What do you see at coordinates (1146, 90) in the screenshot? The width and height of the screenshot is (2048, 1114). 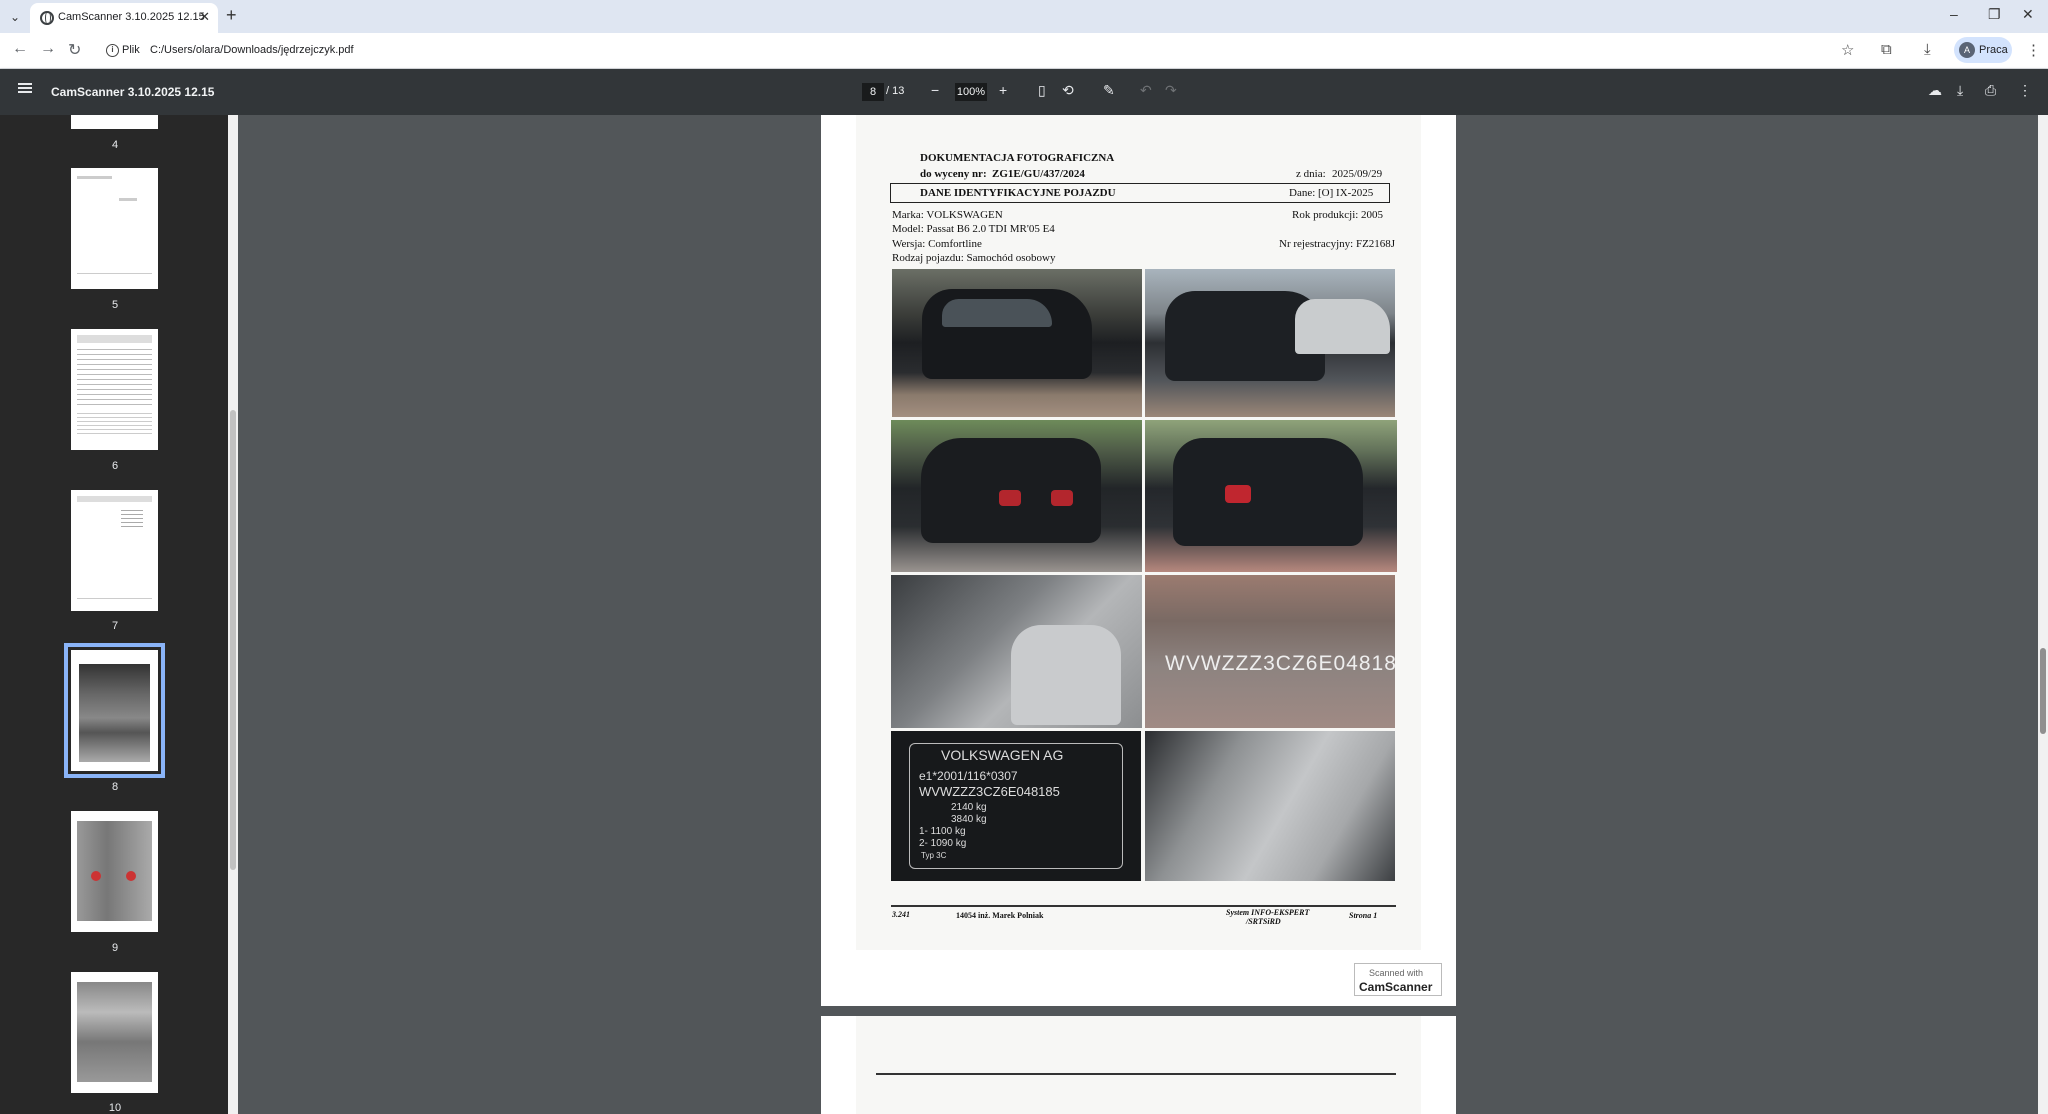 I see `undo-icon: ↶` at bounding box center [1146, 90].